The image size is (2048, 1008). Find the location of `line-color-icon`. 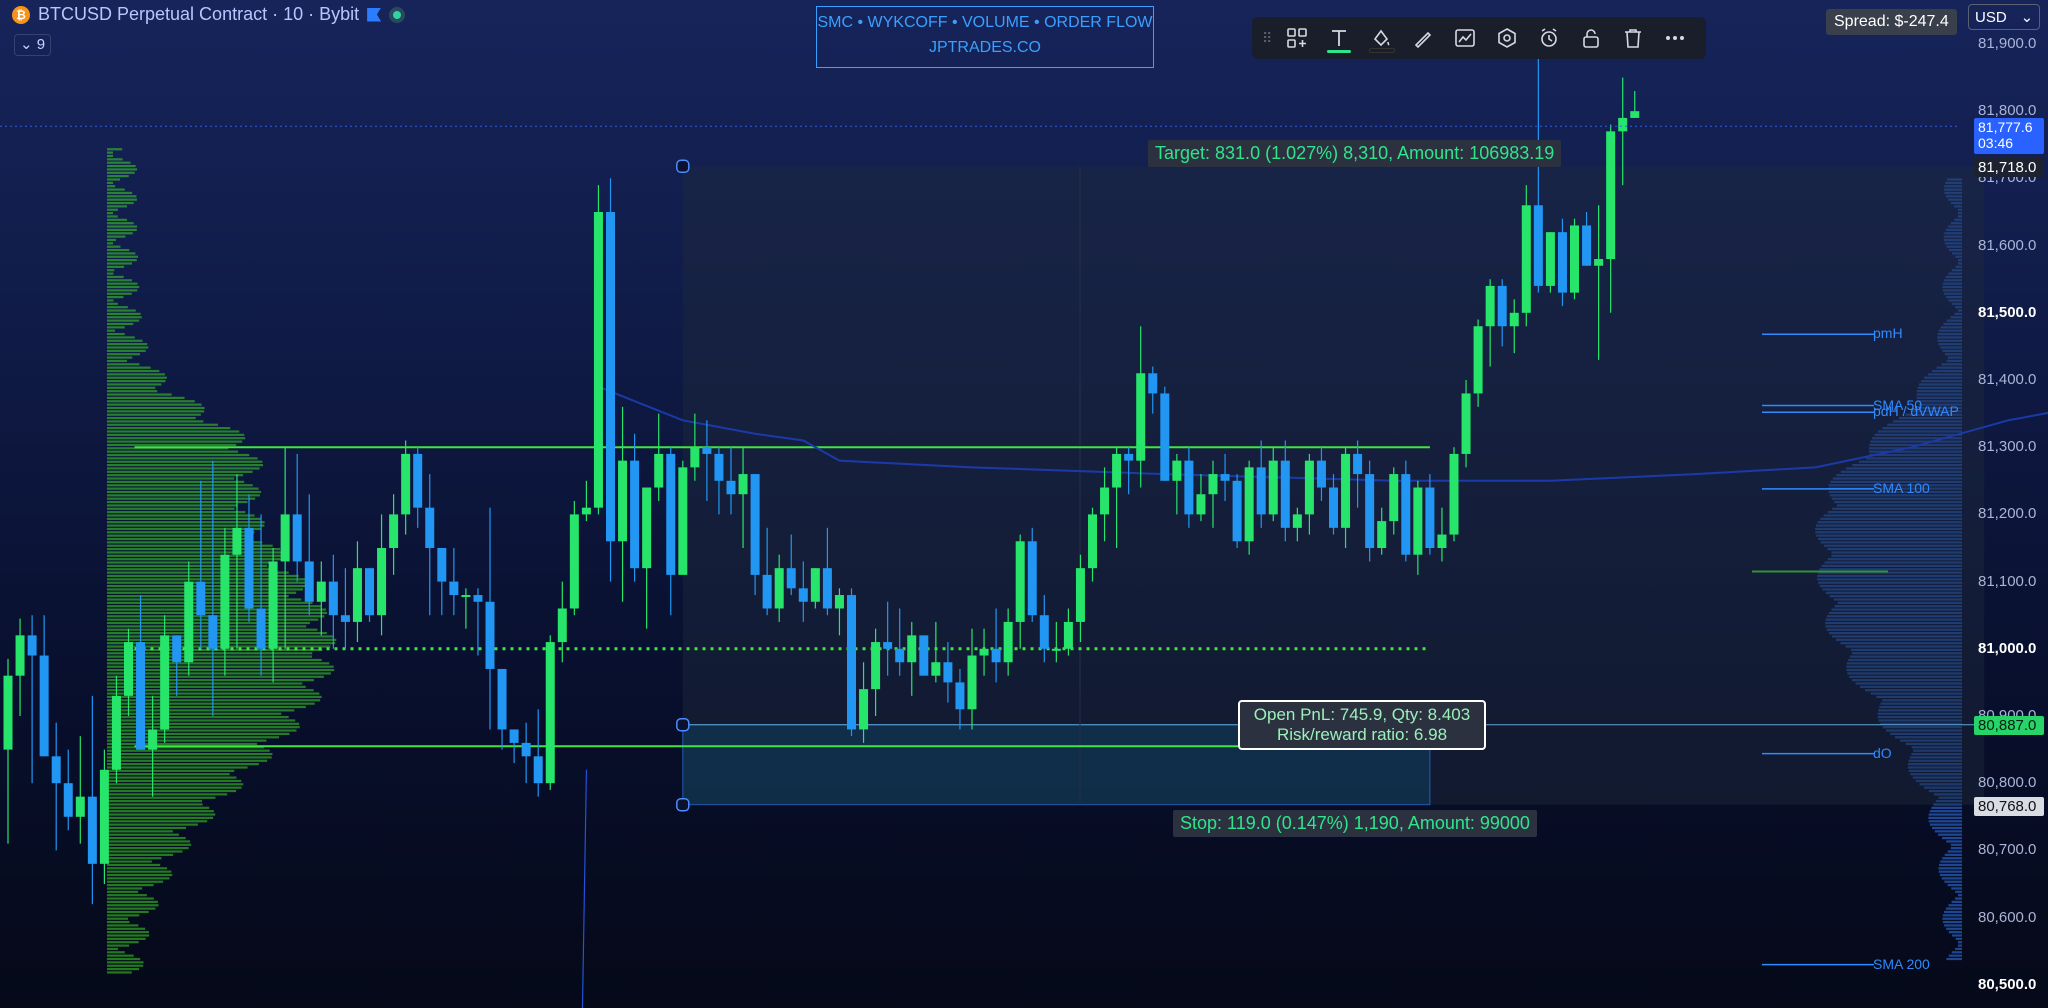

line-color-icon is located at coordinates (1423, 38).